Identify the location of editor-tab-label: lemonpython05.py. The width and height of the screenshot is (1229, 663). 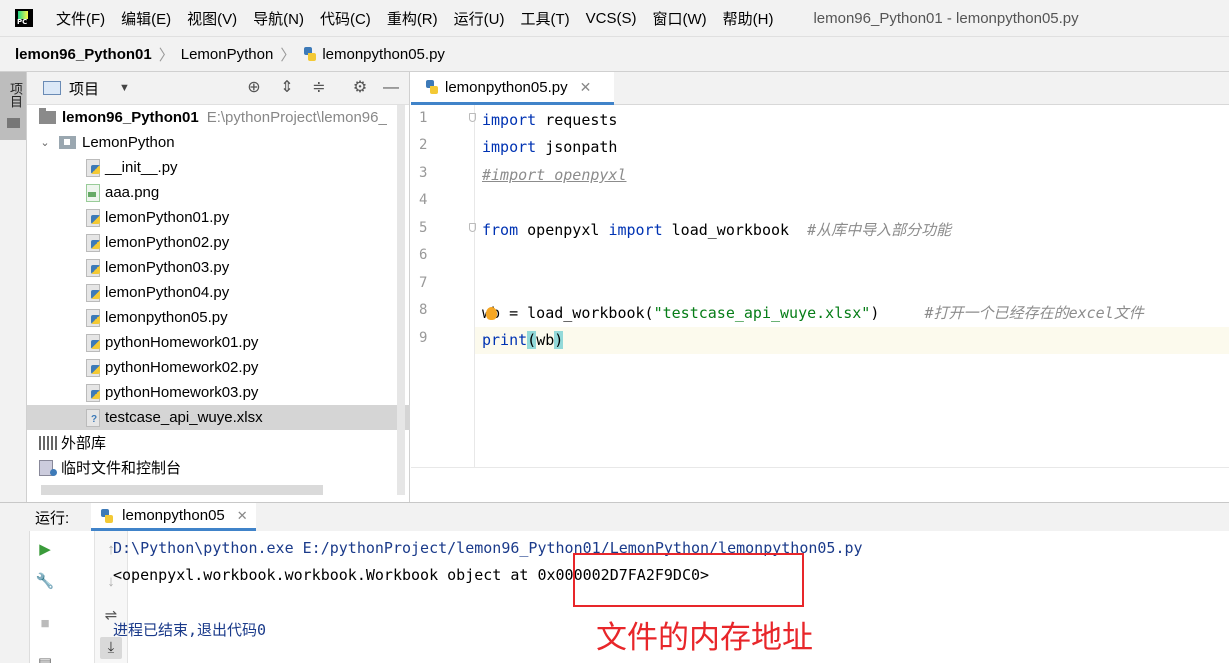
(506, 87).